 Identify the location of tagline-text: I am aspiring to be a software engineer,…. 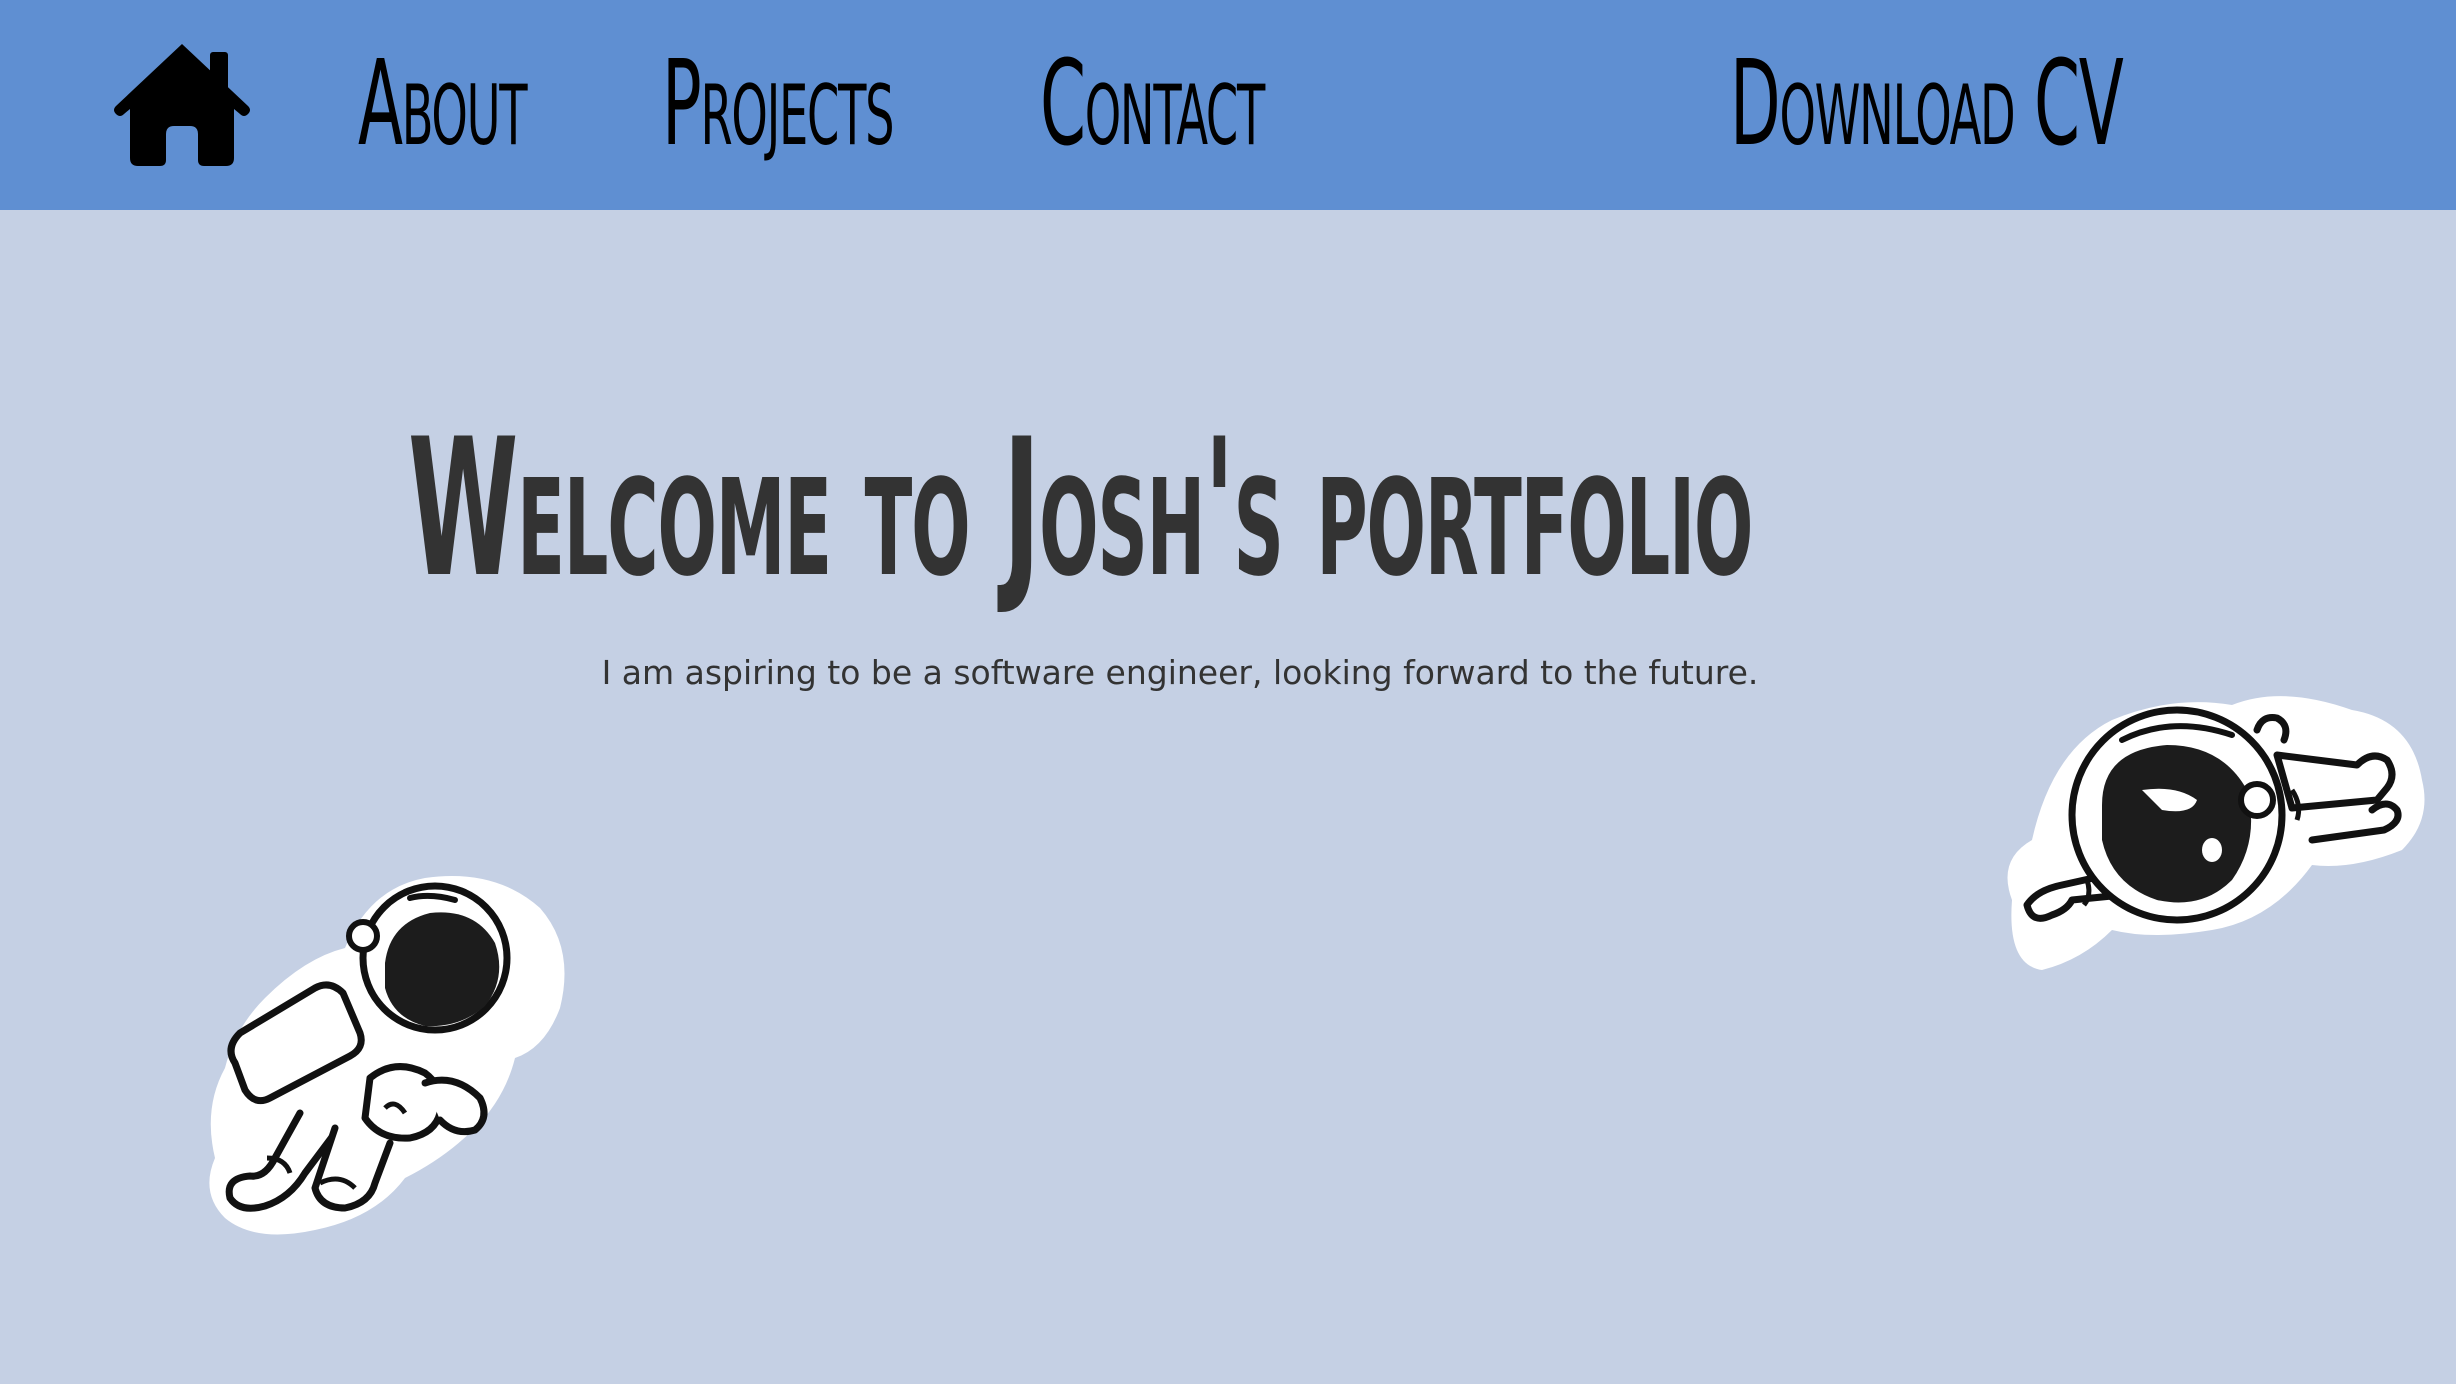
(1180, 672).